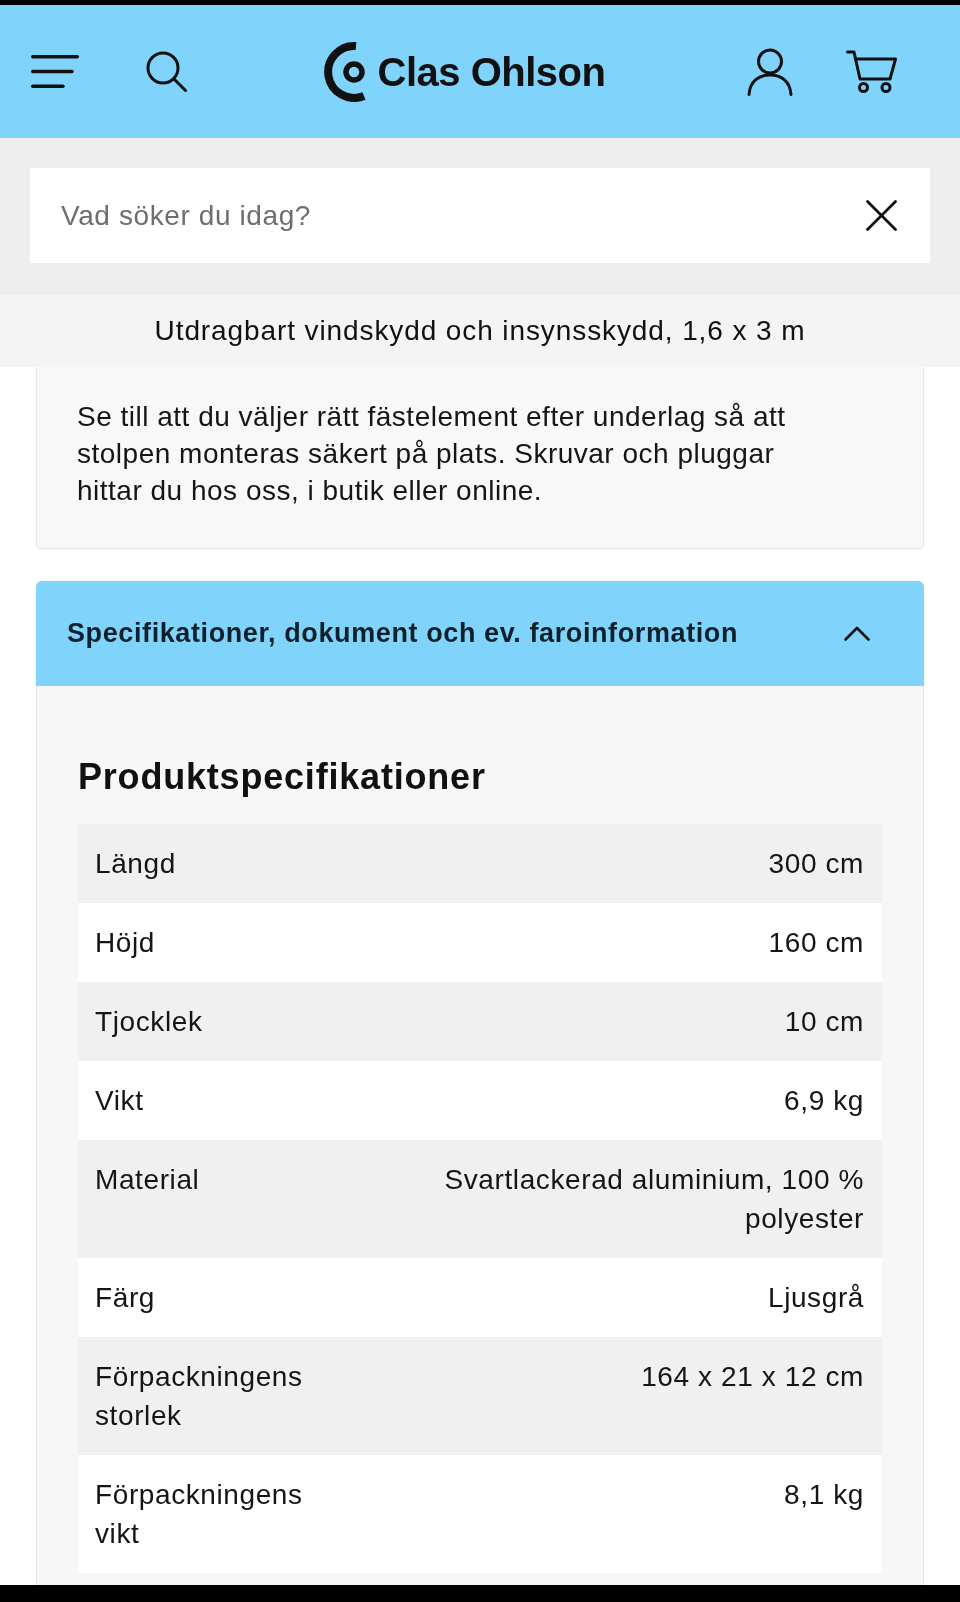 This screenshot has width=960, height=1602. Describe the element at coordinates (653, 1199) in the screenshot. I see `spec-value: Svartlackerad aluminium, 100 % polyester` at that location.